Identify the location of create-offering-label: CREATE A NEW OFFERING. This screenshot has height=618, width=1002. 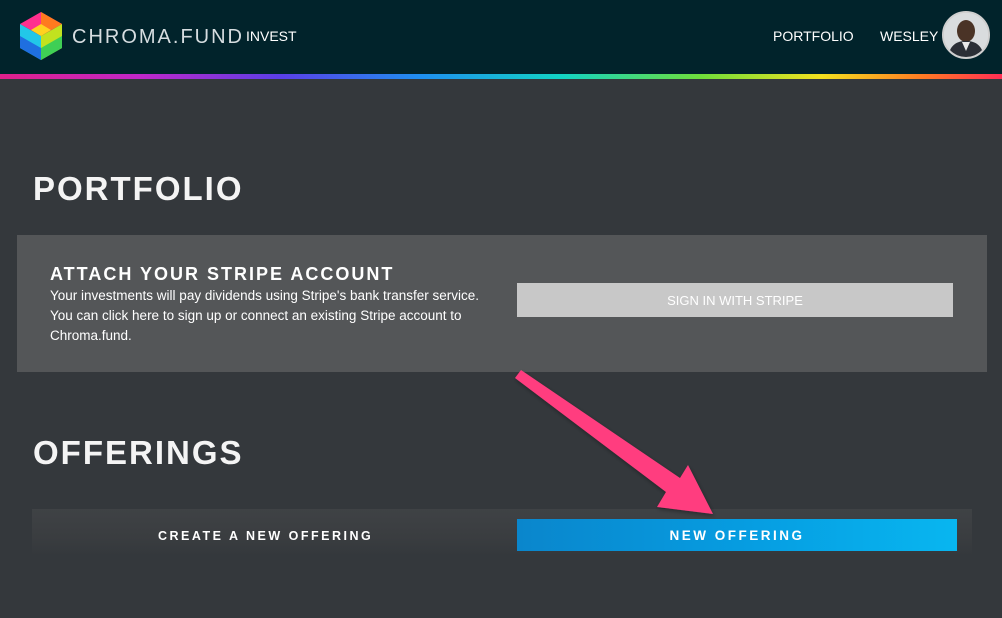
(266, 536).